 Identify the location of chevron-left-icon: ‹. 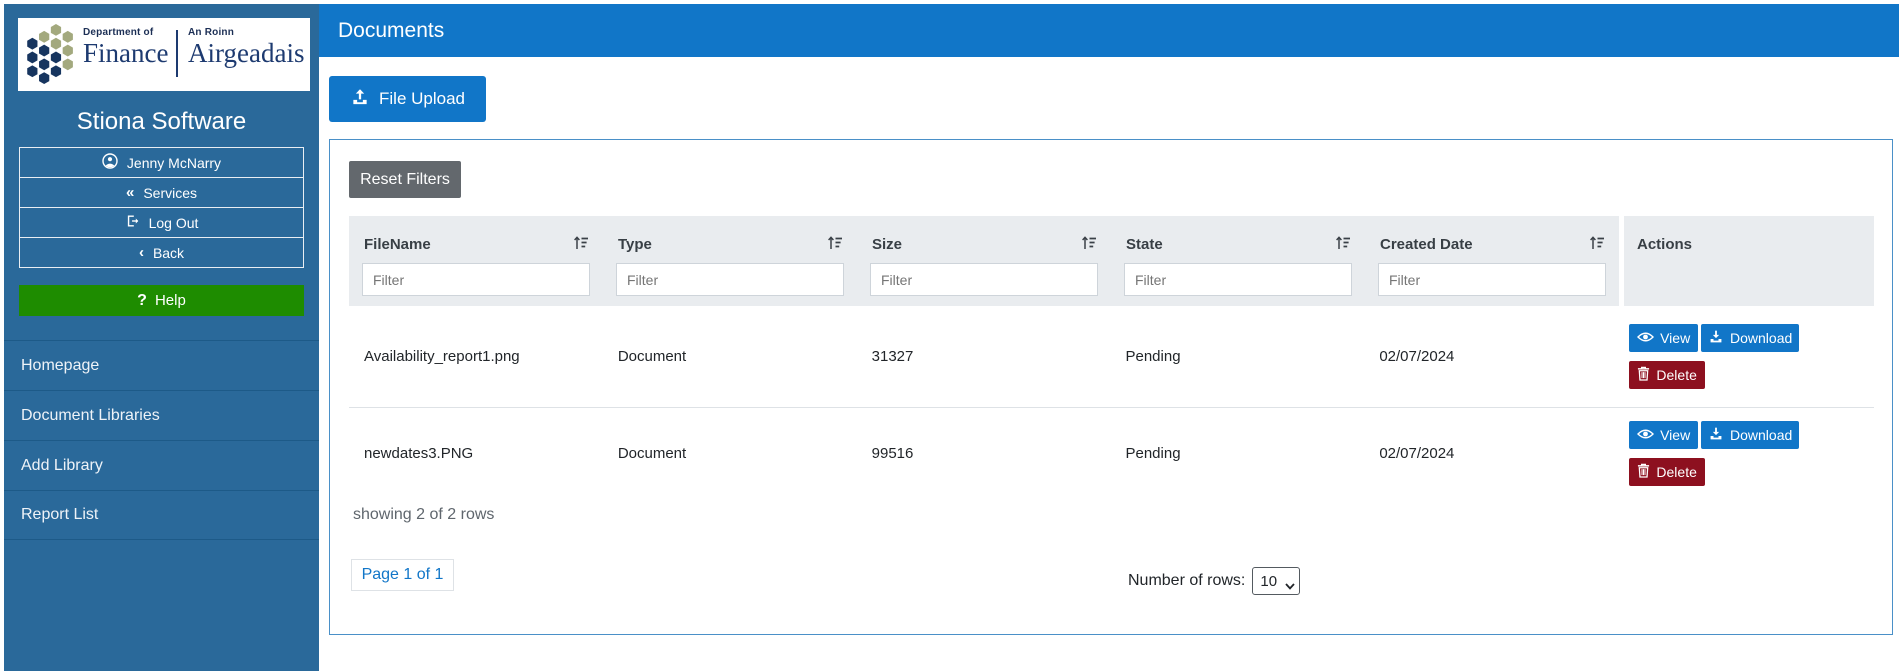
(141, 252).